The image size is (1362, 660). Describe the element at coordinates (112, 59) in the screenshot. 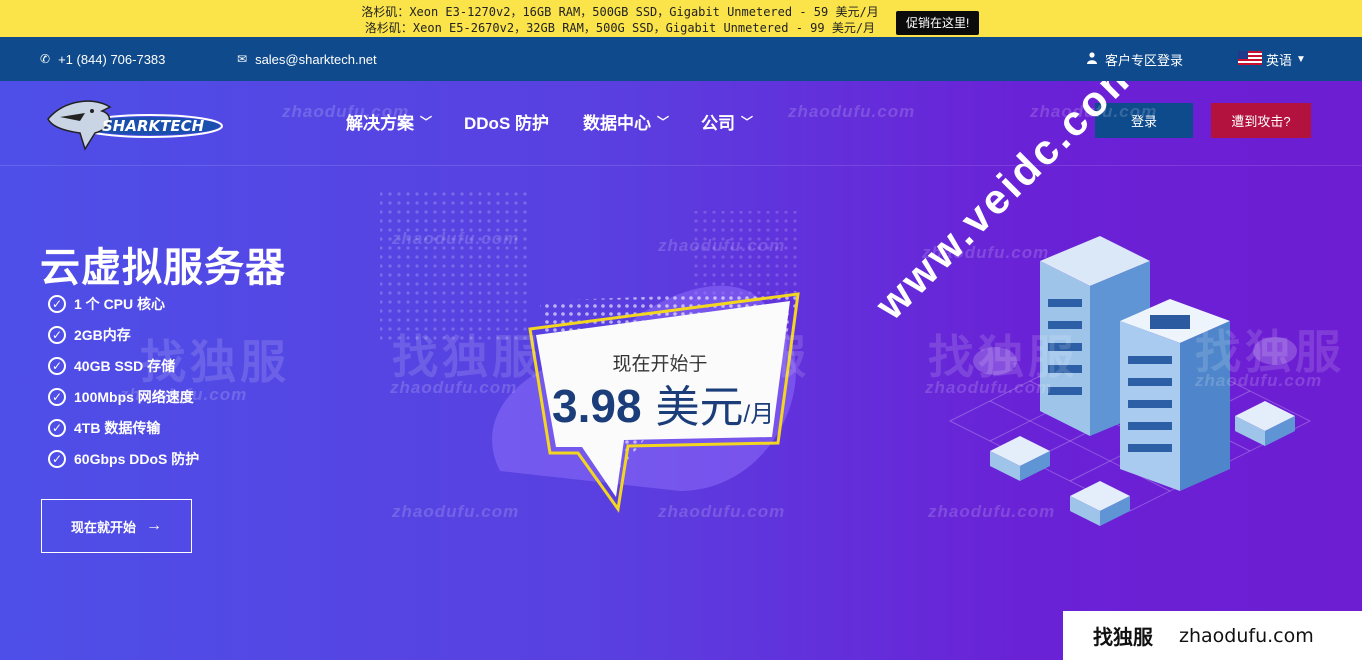

I see `phone-number: +1 (844) 706-7383` at that location.